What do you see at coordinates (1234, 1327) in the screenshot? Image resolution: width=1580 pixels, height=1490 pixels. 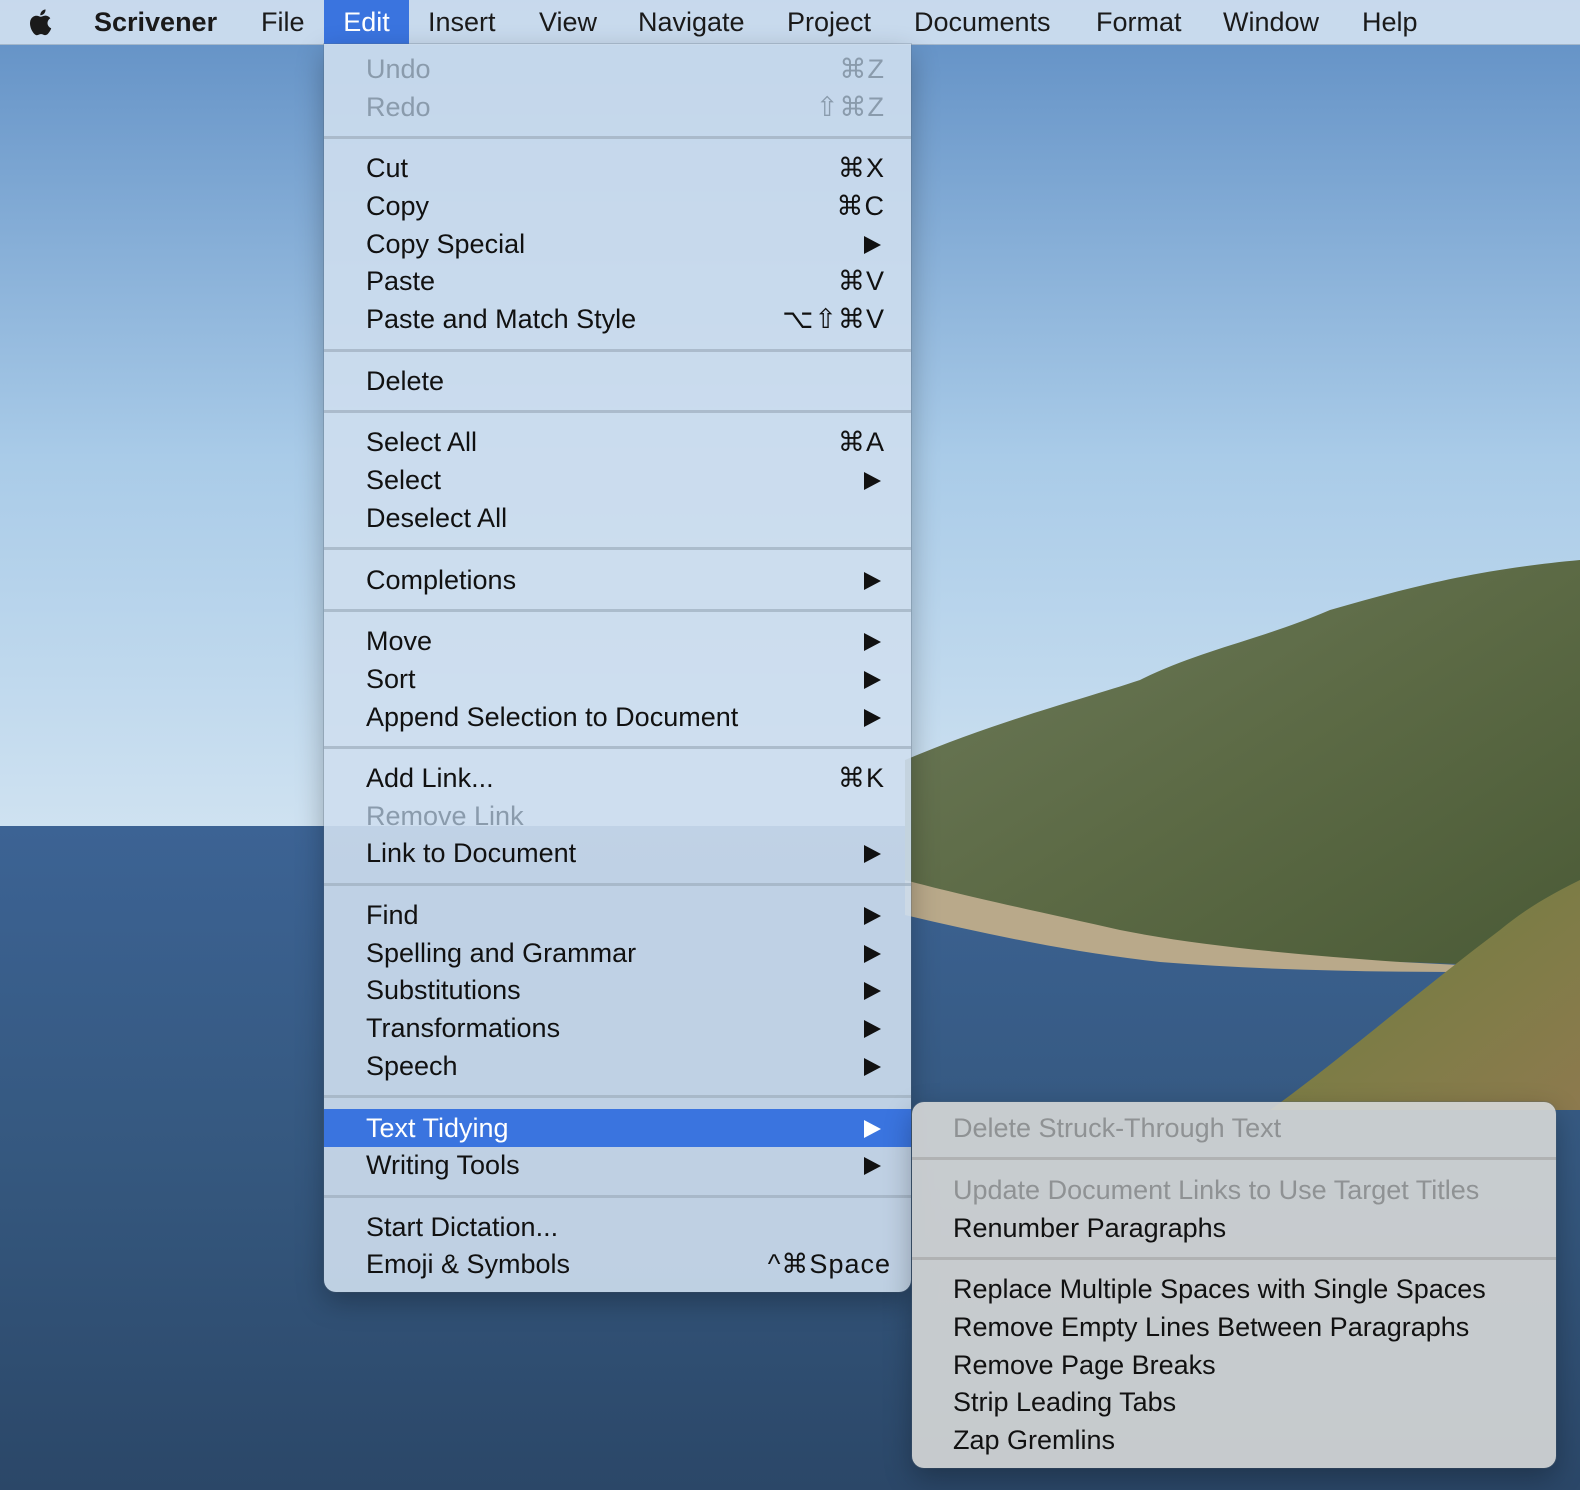 I see `submenu-item-remove-empty-lines: Remove Empty Lines Between Paragraphs` at bounding box center [1234, 1327].